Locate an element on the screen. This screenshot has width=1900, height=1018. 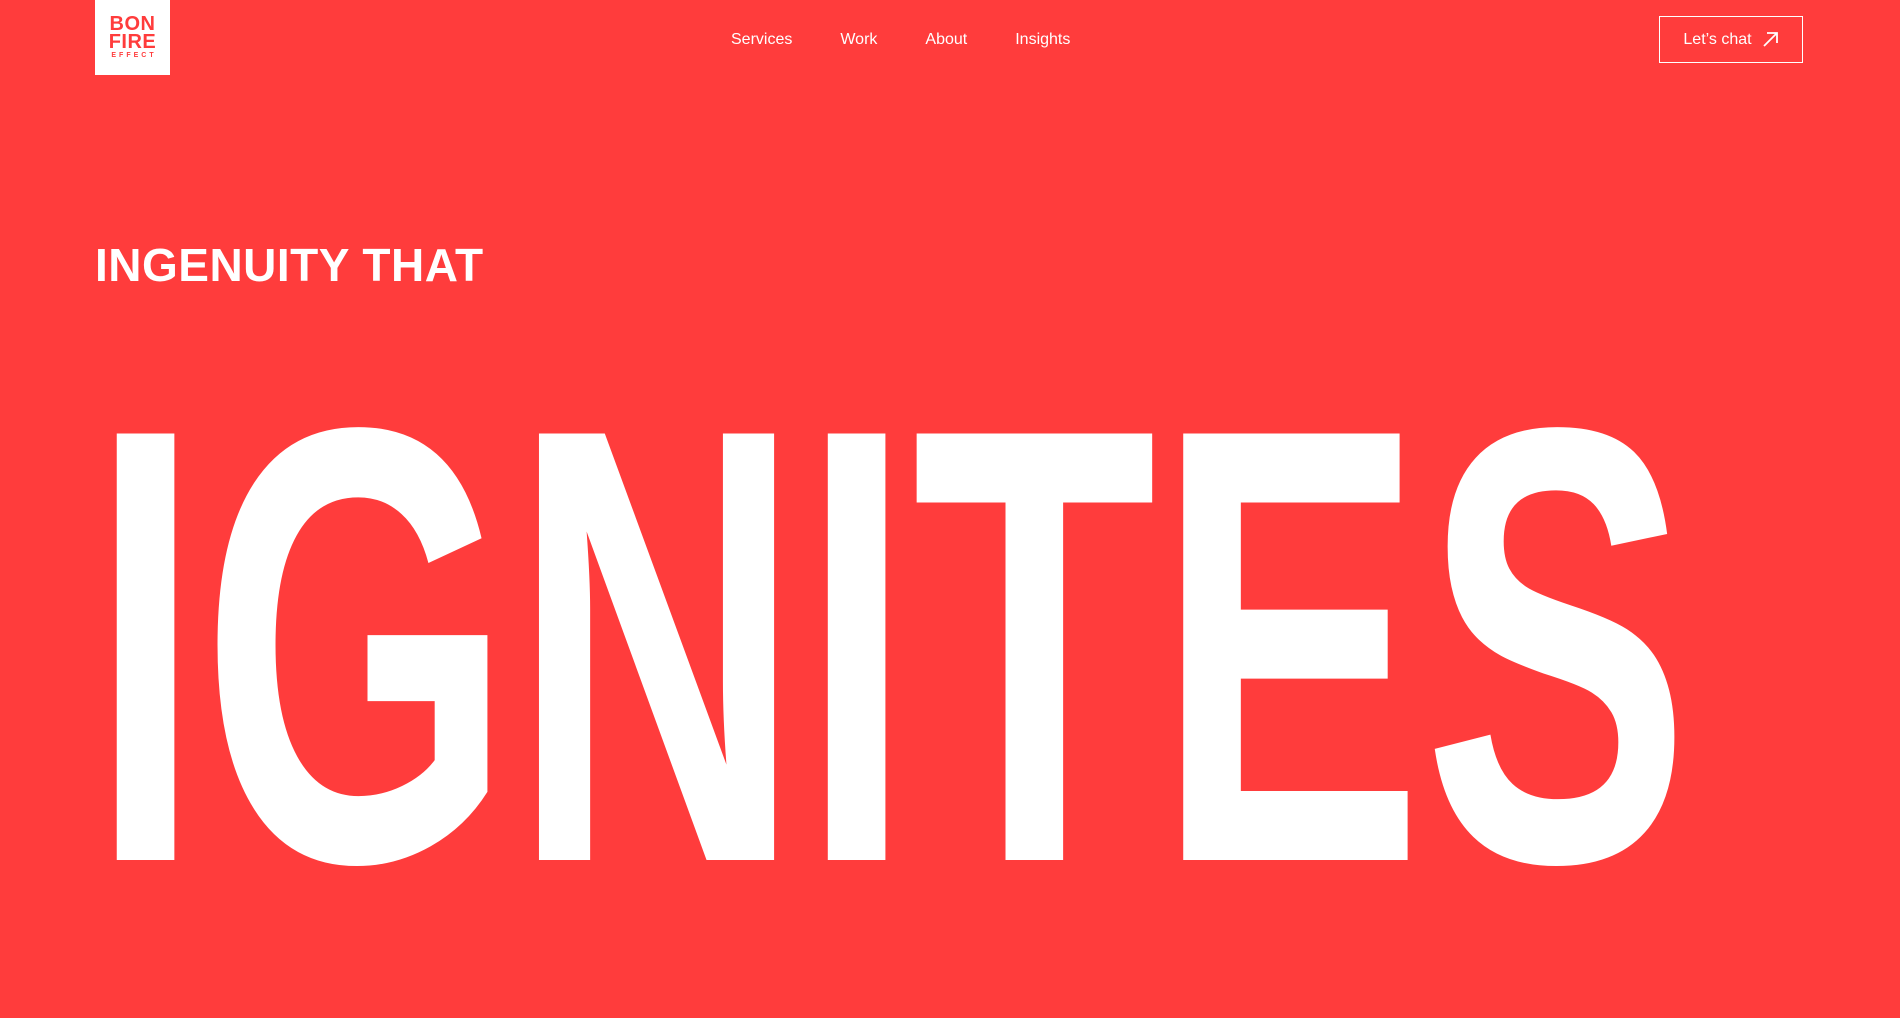
nav-item-insights: Insights is located at coordinates (1042, 40).